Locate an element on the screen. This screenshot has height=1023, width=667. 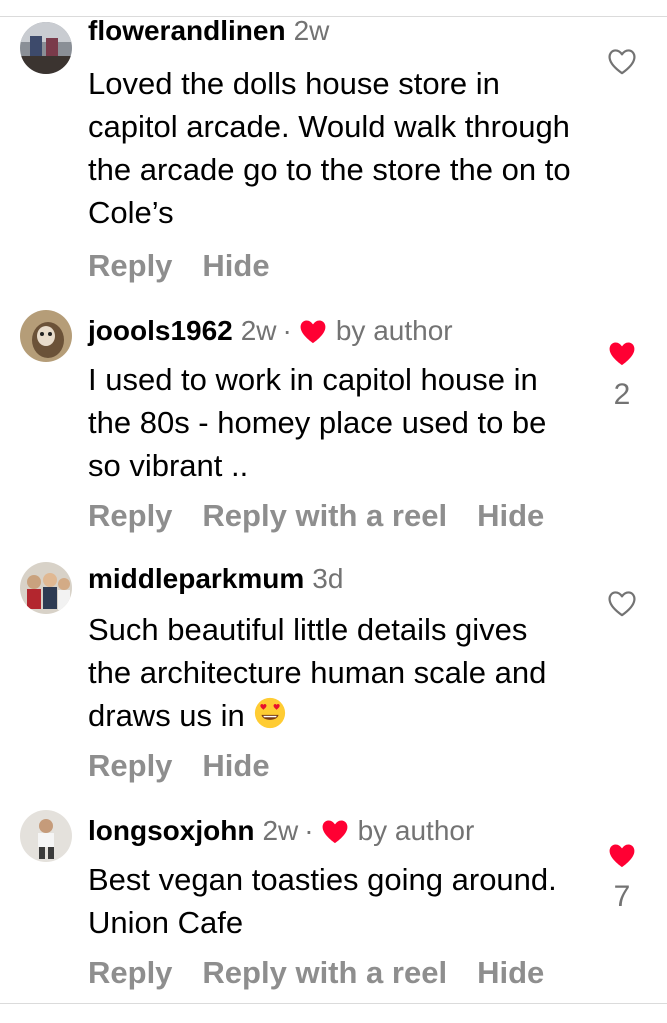
comment-header: joools1962 2w · by author is located at coordinates (270, 331).